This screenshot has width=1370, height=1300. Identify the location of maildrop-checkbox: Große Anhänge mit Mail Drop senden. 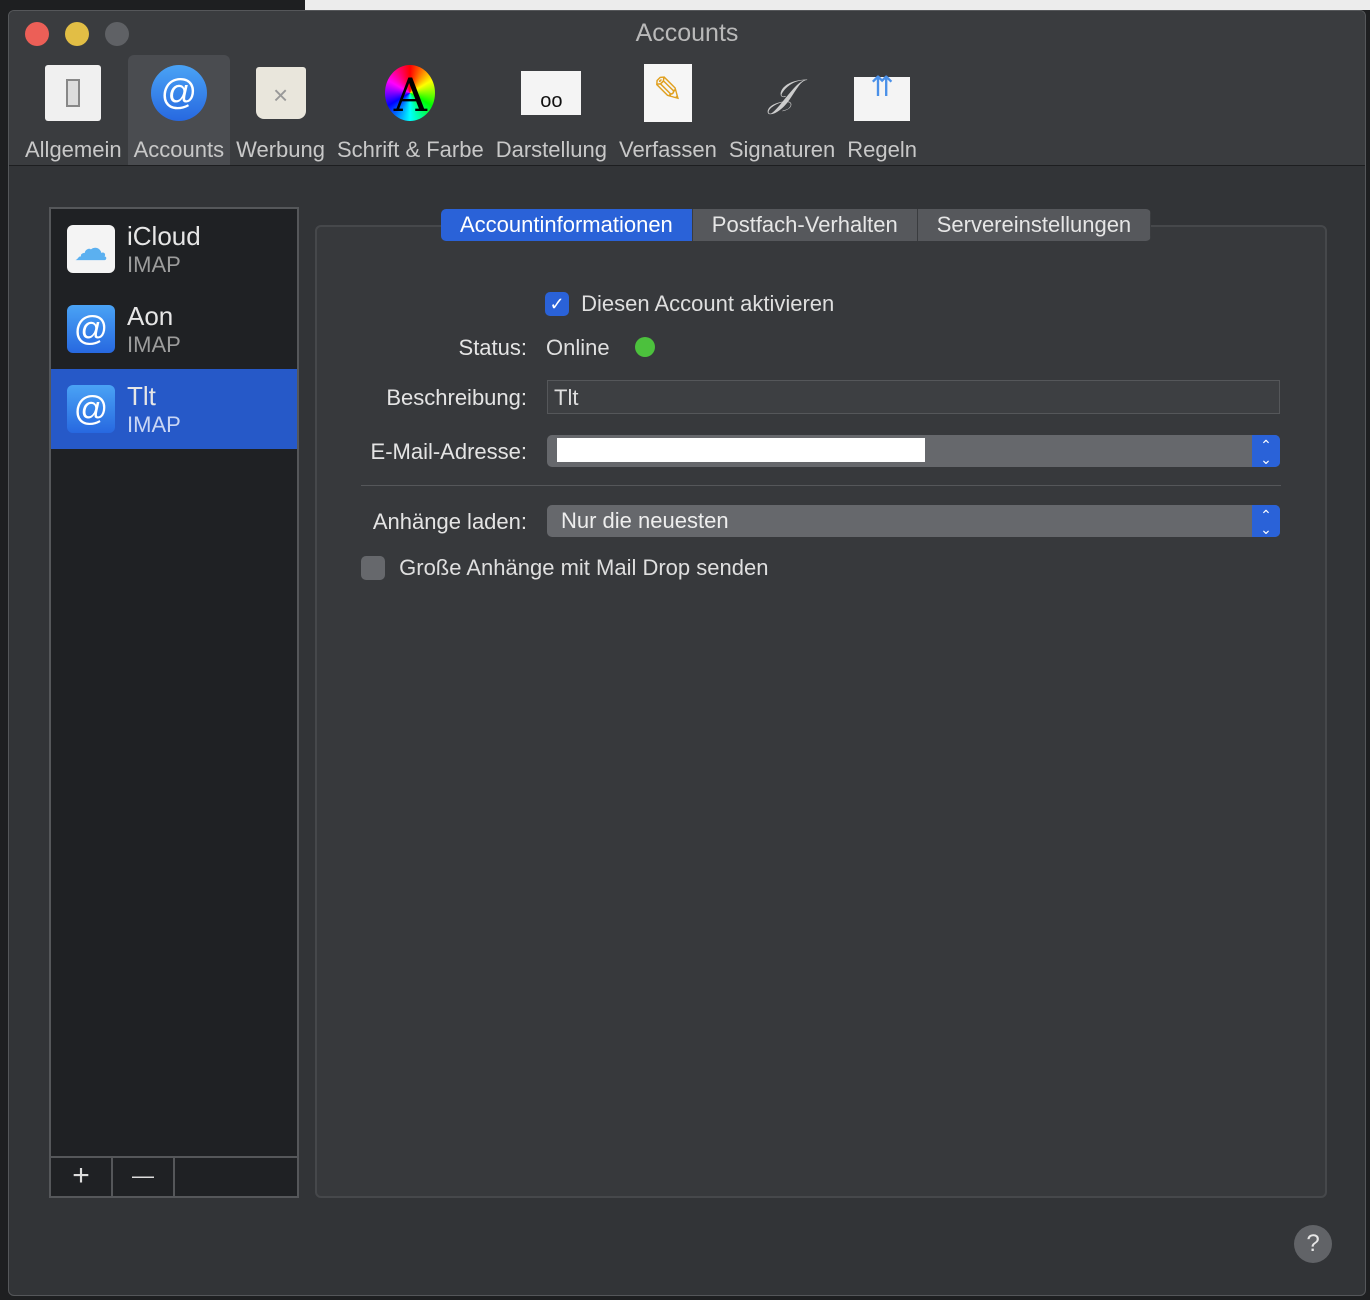
(564, 567).